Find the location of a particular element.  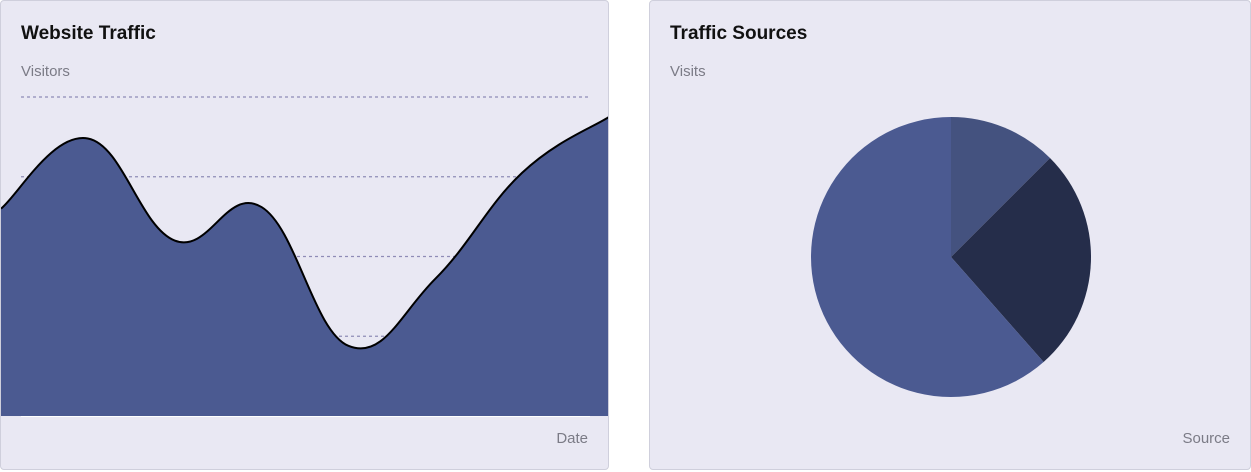

sources-x-axis-label: Source is located at coordinates (1206, 438).